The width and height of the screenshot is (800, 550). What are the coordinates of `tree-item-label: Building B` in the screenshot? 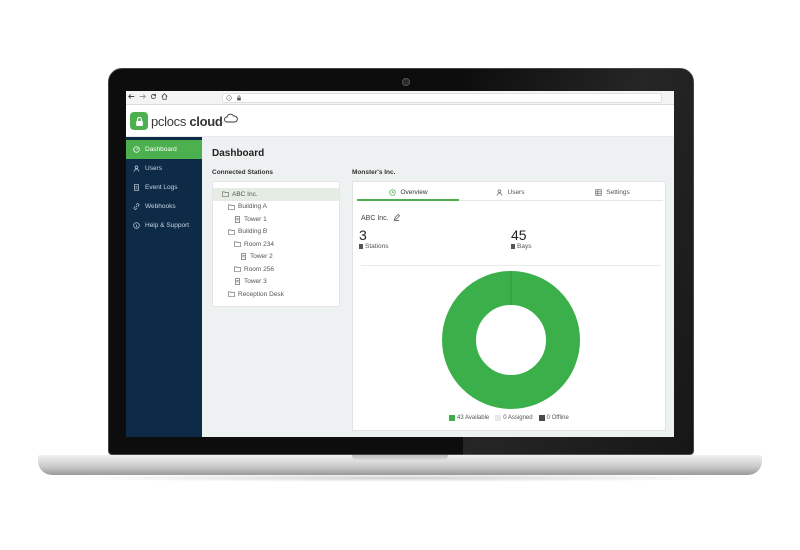 It's located at (253, 232).